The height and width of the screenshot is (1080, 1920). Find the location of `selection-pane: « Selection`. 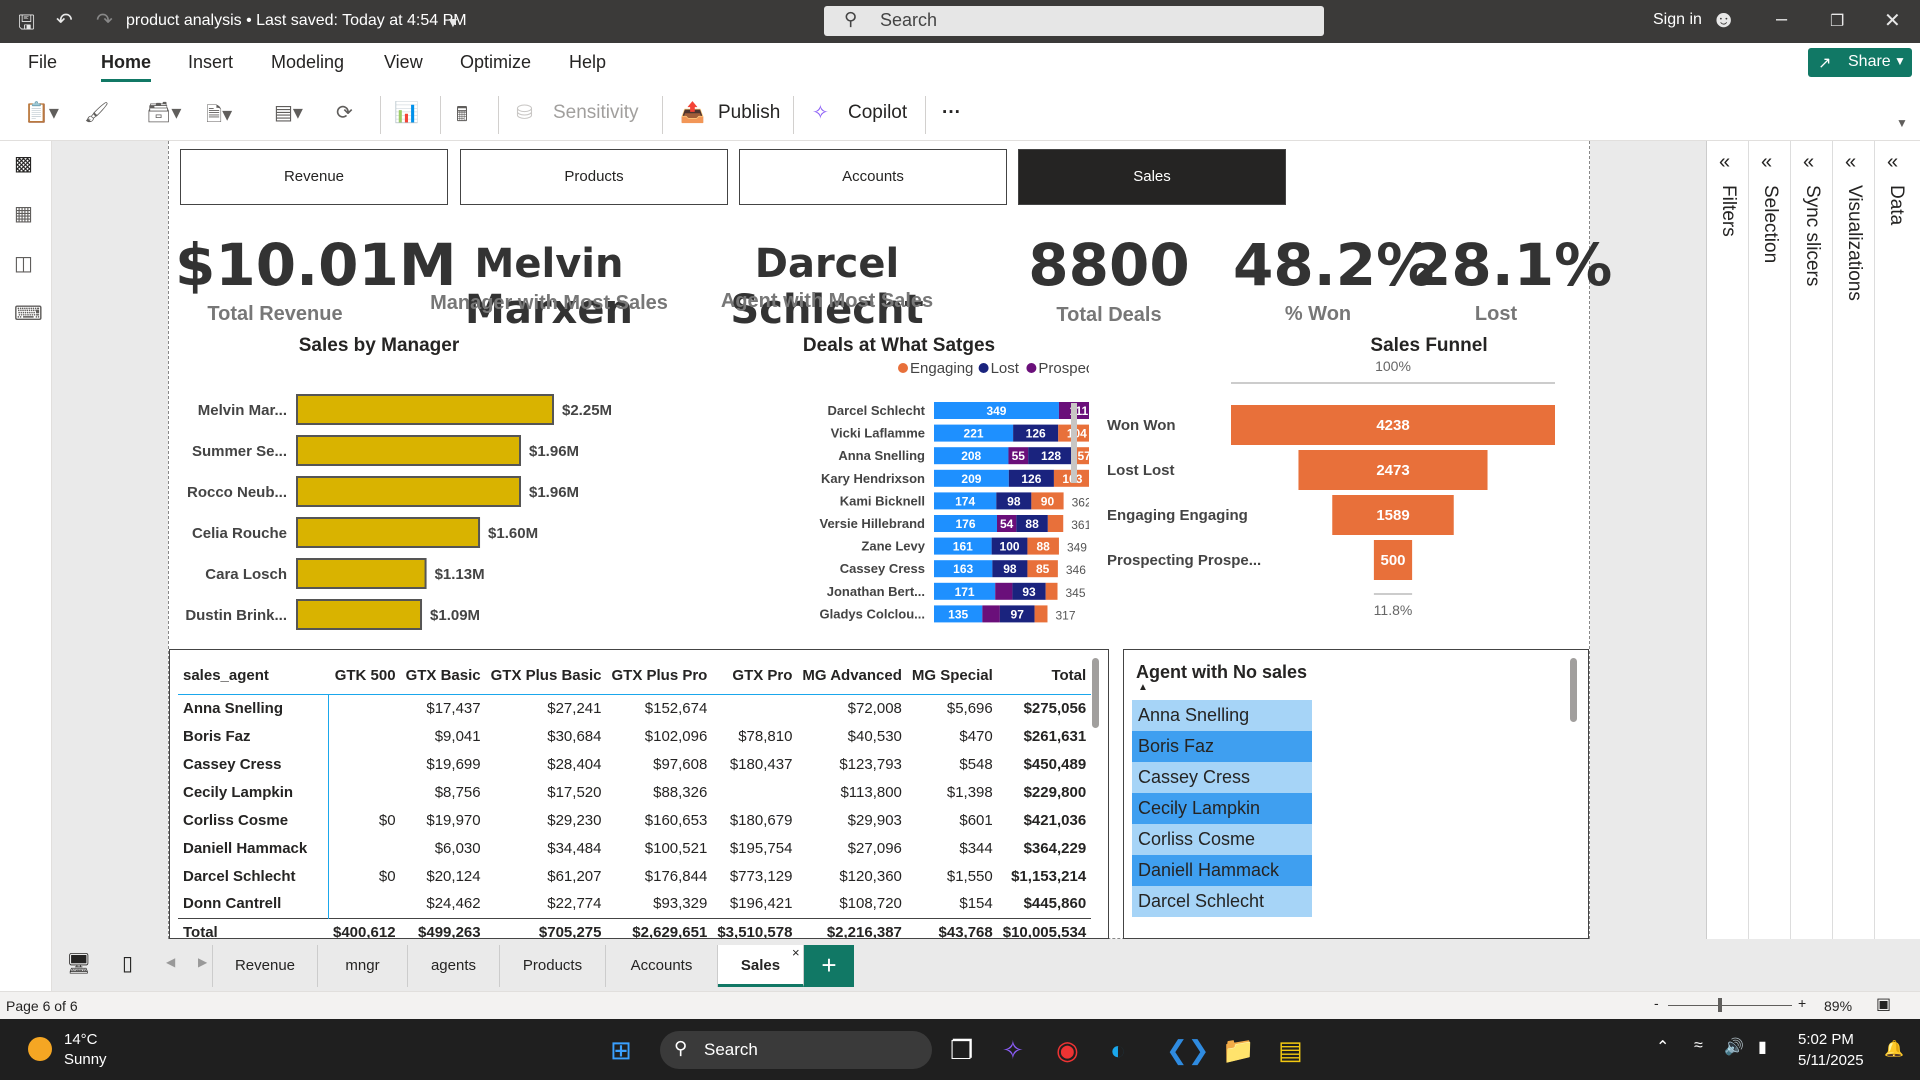

selection-pane: « Selection is located at coordinates (1770, 540).